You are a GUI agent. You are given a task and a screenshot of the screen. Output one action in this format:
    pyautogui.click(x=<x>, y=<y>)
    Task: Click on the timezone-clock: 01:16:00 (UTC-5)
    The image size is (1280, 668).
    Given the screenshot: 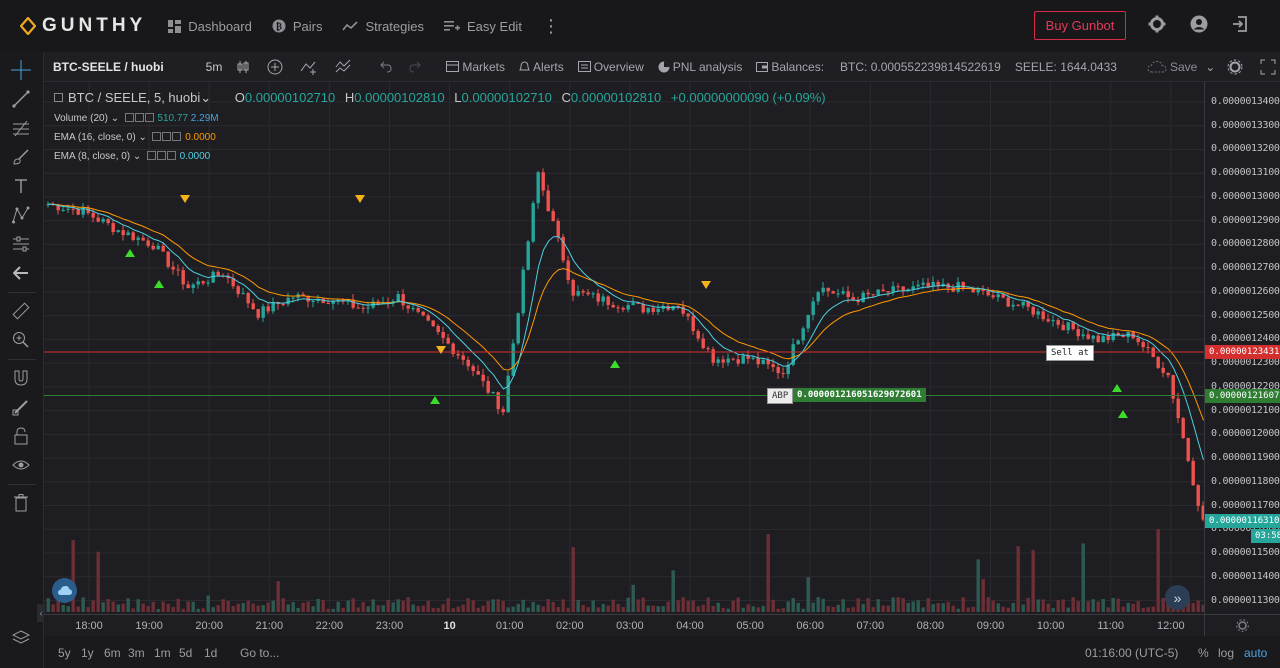 What is the action you would take?
    pyautogui.click(x=1131, y=653)
    